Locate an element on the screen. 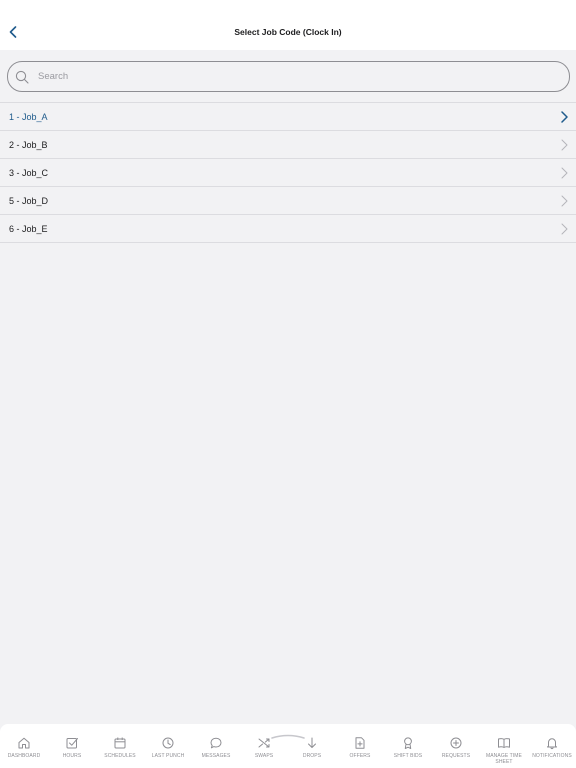 Image resolution: width=576 pixels, height=768 pixels. tab-label: SCHEDULES is located at coordinates (120, 756).